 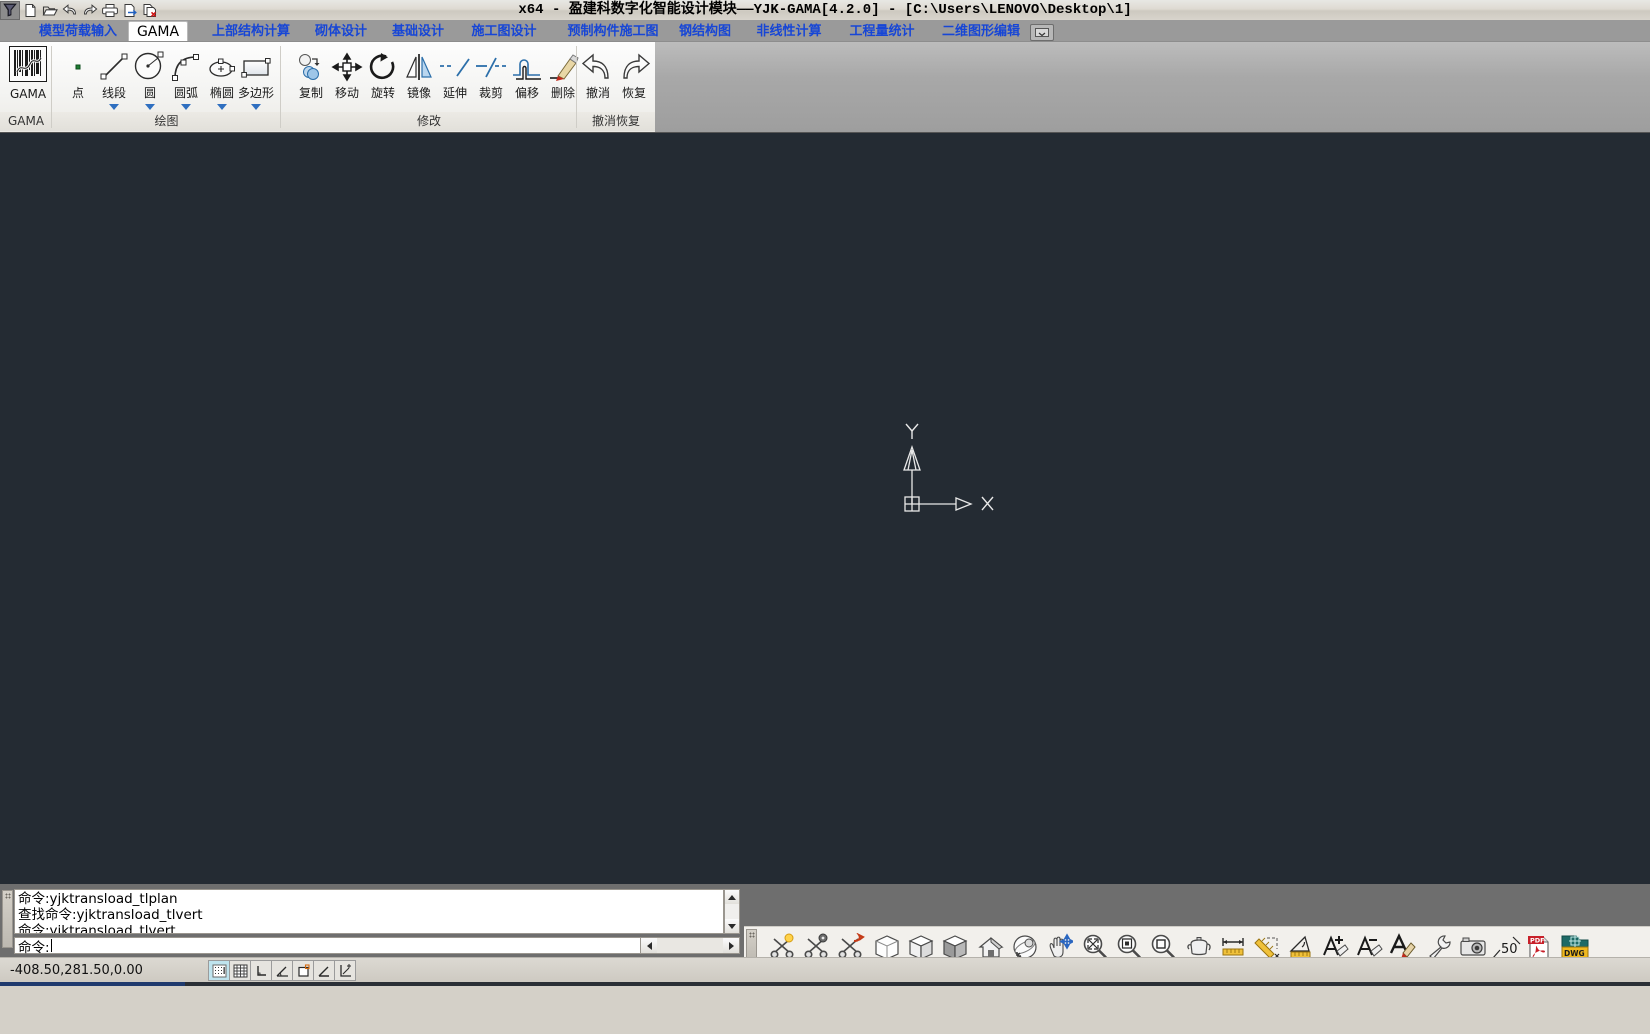 I want to click on close-file-icon, so click(x=150, y=10).